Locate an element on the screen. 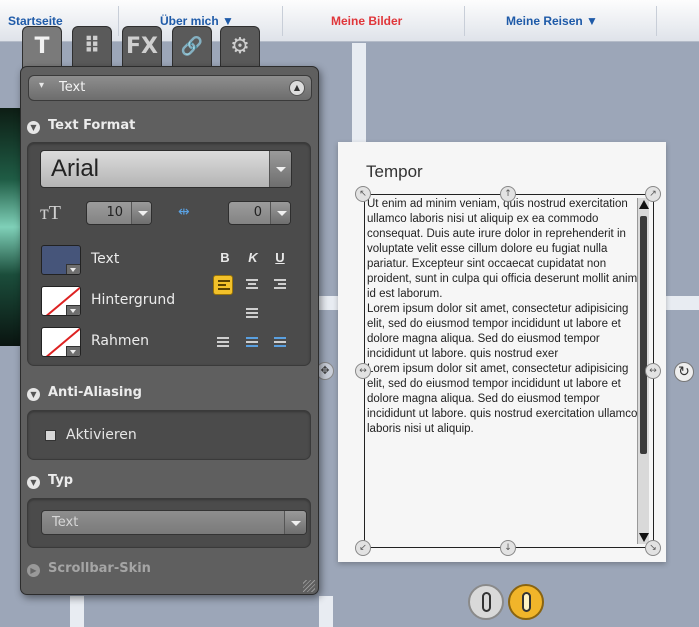 This screenshot has width=699, height=627. nav-item-meine-reisen: Meine Reisen ▼ is located at coordinates (552, 21).